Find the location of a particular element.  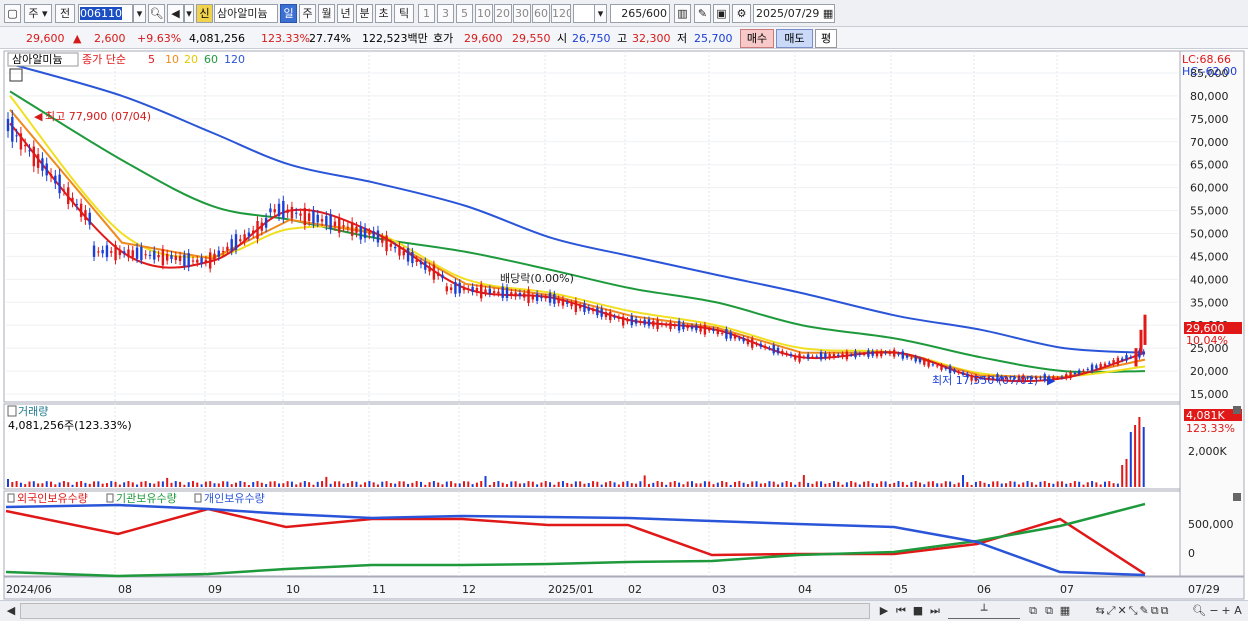

tab-second: 초 is located at coordinates (383, 13).